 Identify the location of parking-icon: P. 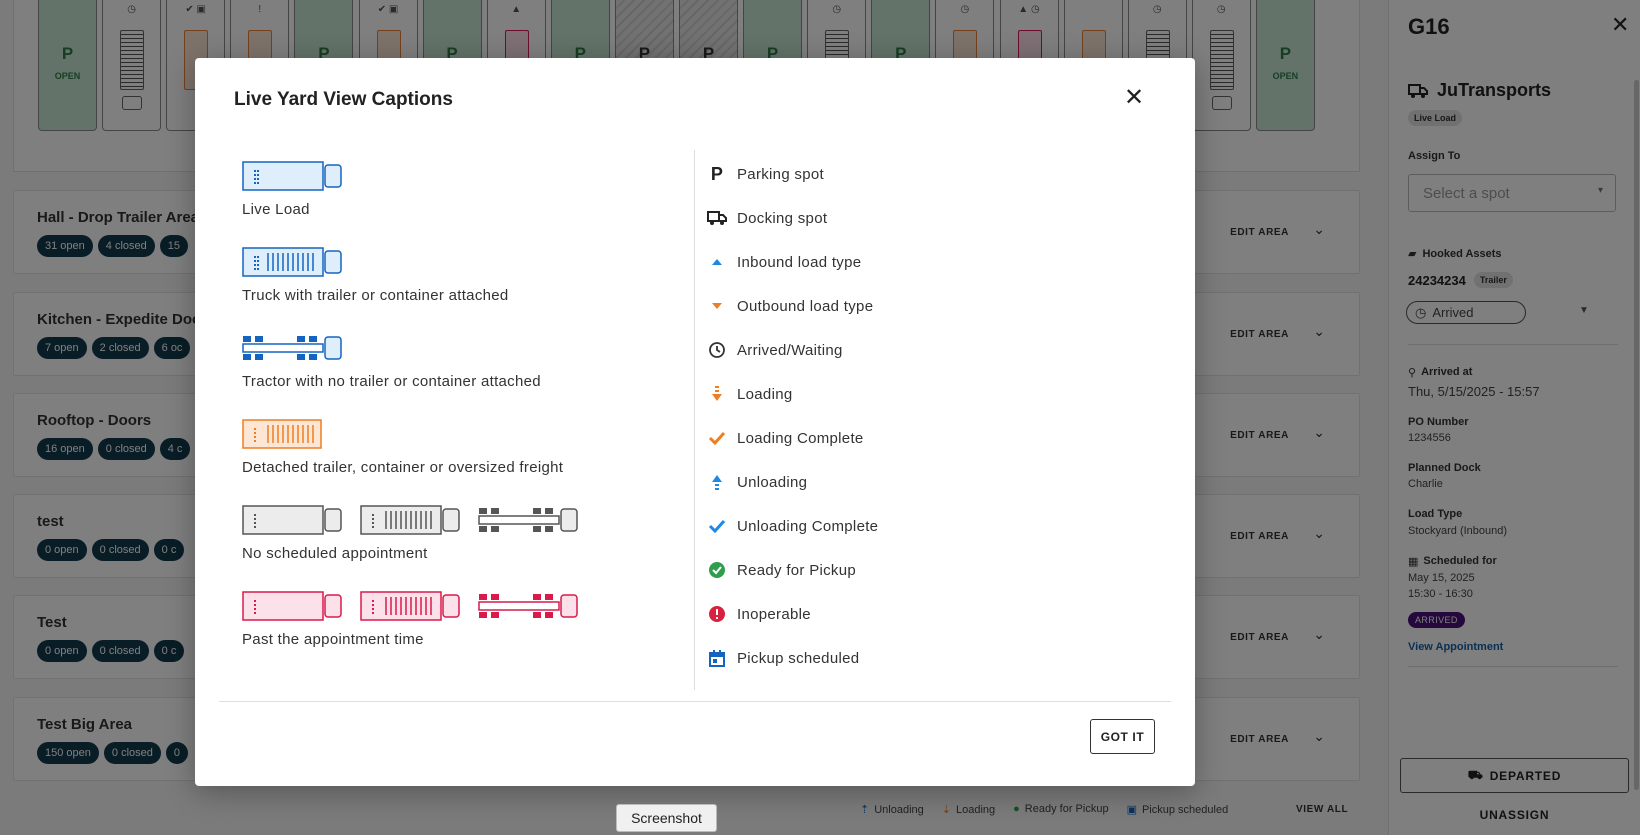
(717, 173).